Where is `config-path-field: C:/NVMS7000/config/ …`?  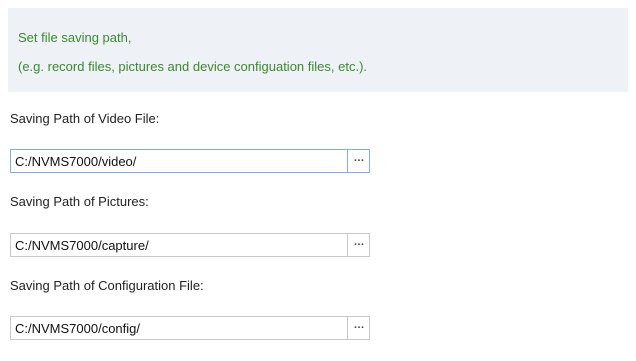 config-path-field: C:/NVMS7000/config/ … is located at coordinates (190, 328).